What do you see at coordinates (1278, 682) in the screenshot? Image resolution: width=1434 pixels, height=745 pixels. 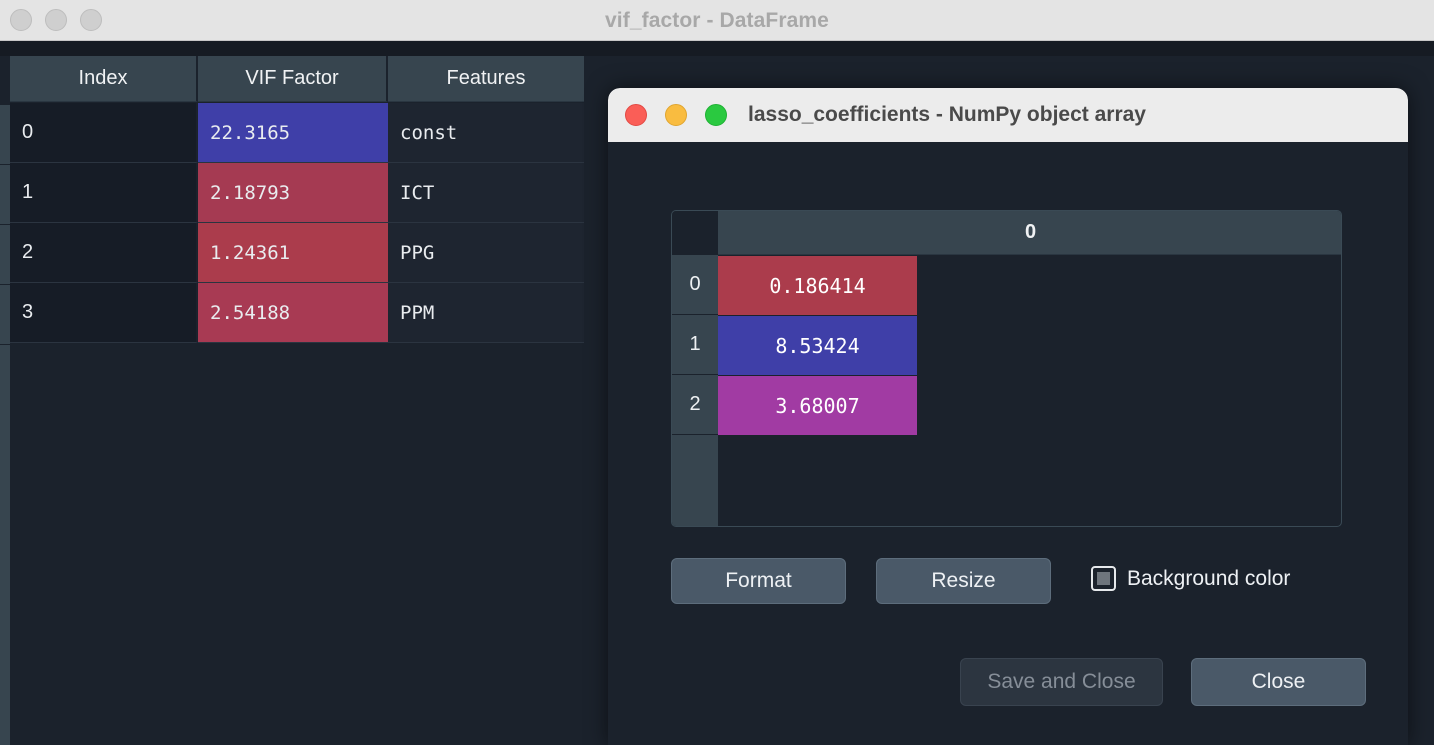 I see `close-button: Close` at bounding box center [1278, 682].